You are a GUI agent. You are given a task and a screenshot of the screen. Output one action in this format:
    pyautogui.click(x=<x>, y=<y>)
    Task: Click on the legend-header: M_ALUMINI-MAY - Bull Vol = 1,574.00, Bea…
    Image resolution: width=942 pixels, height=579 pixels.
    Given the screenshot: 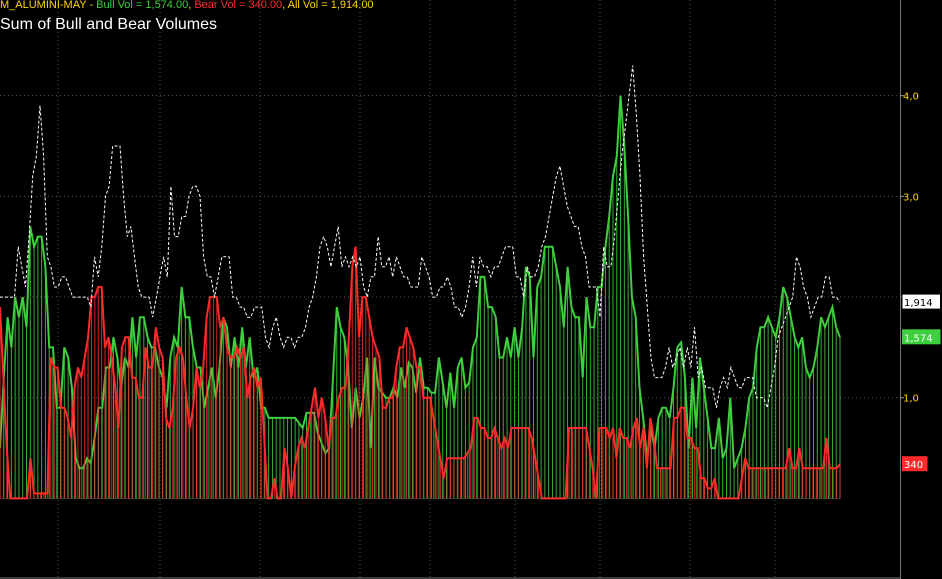 What is the action you would take?
    pyautogui.click(x=187, y=6)
    